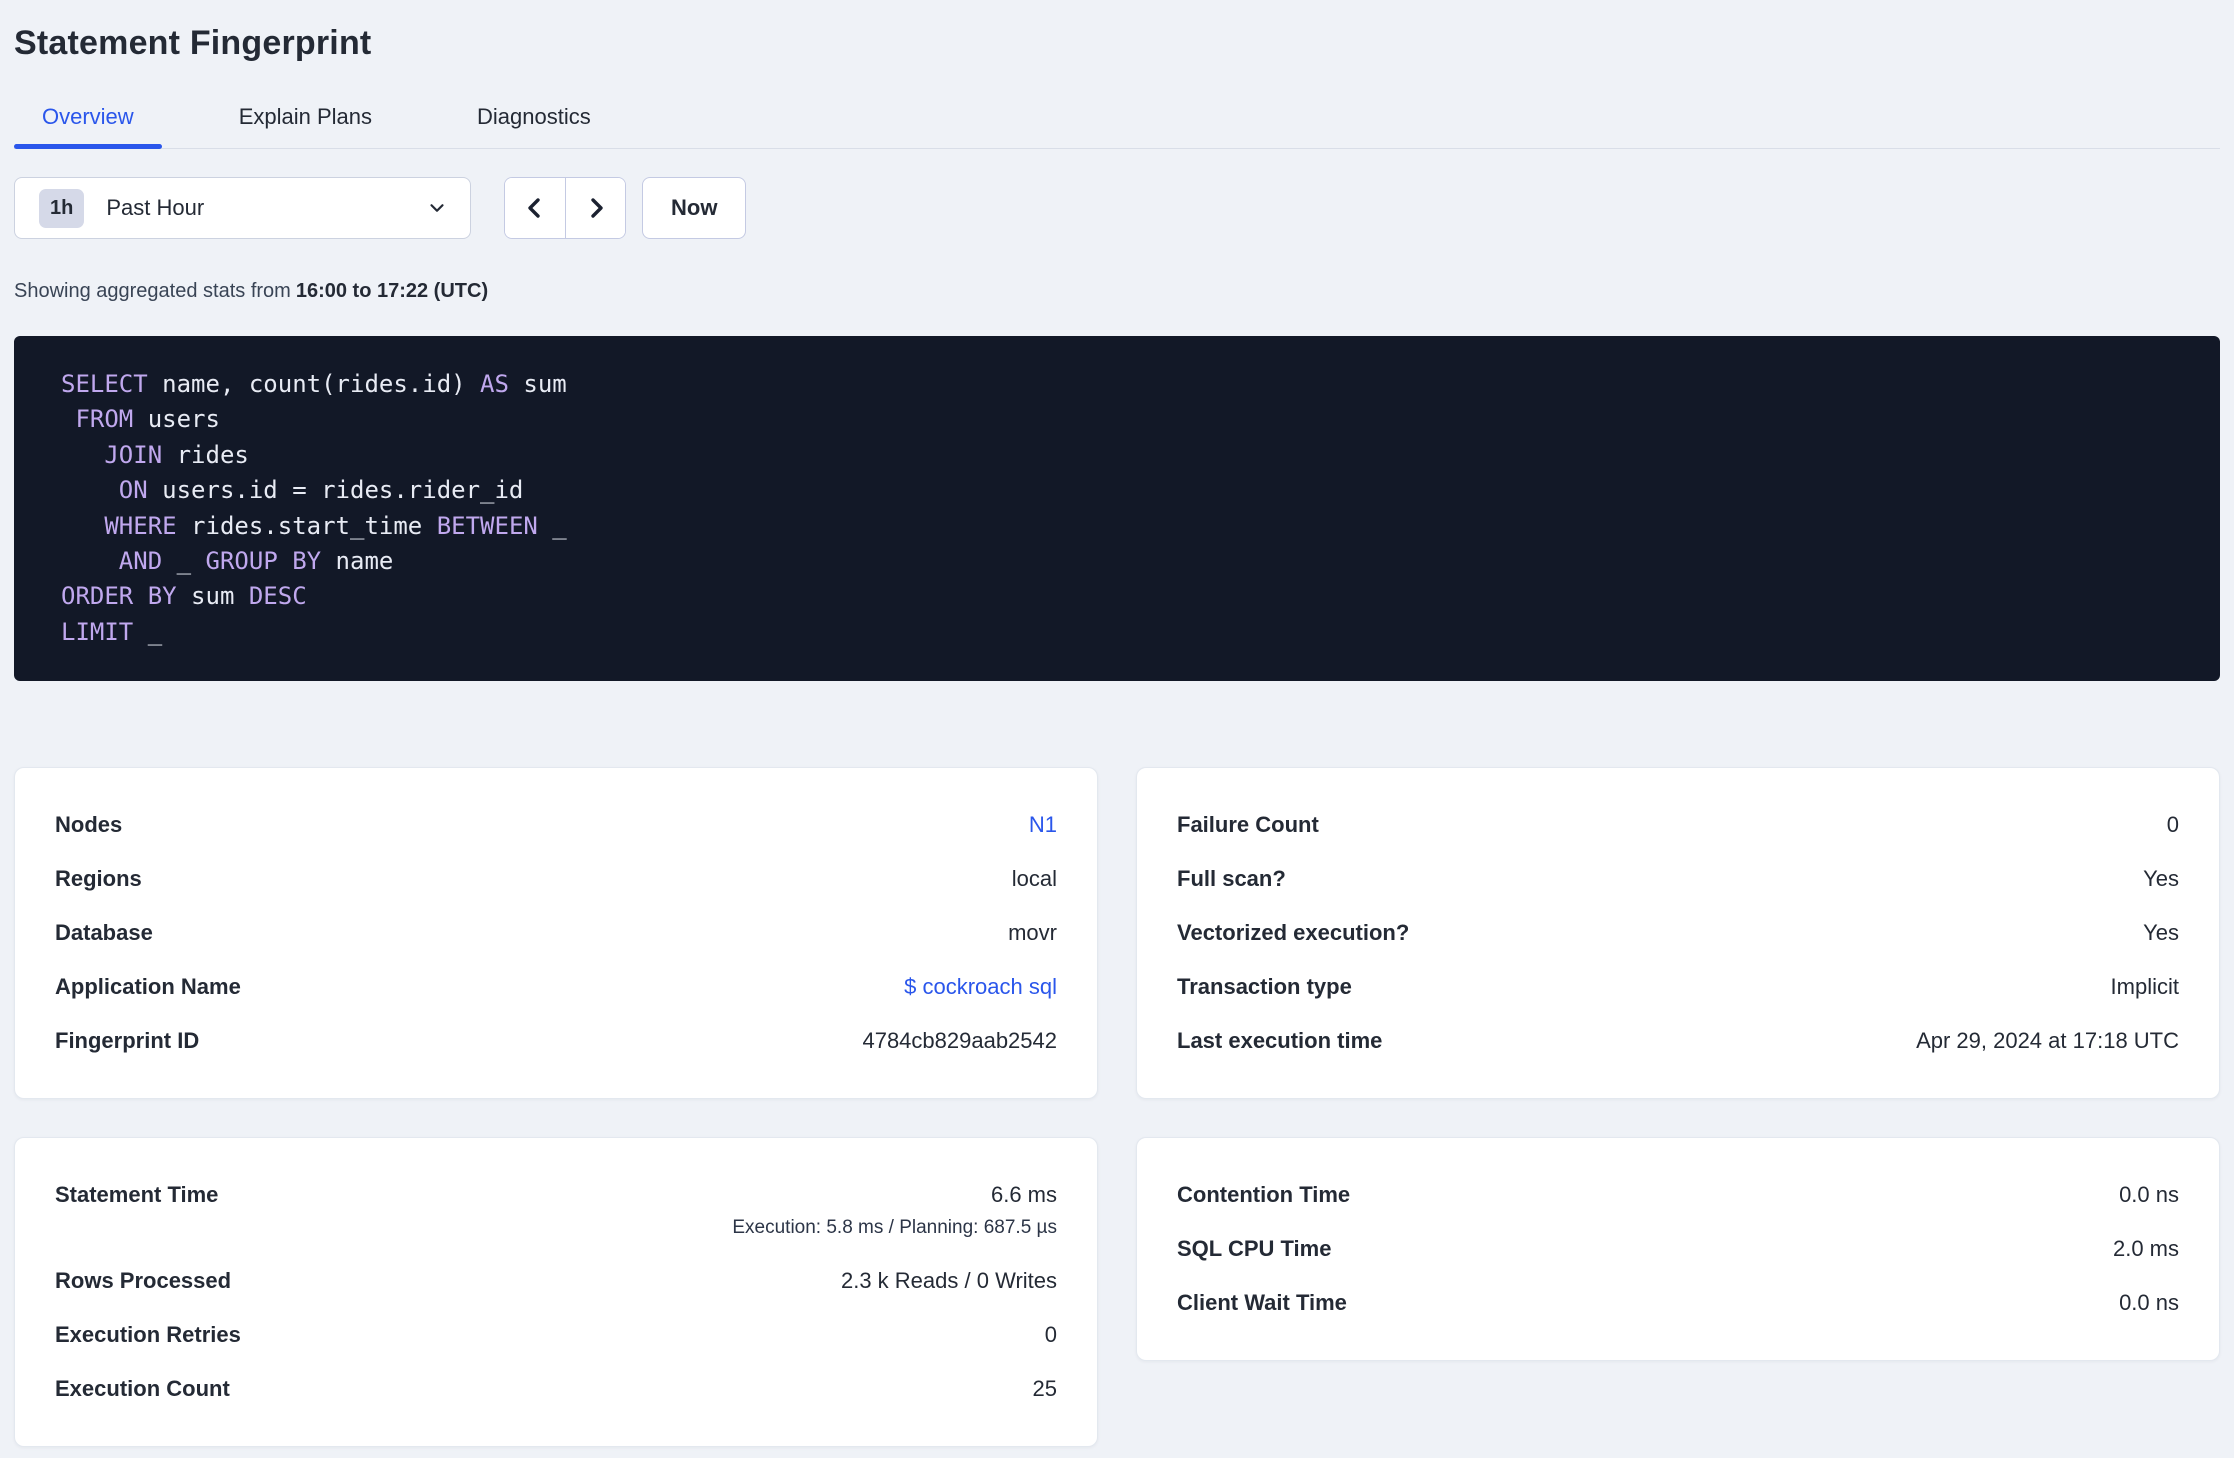  I want to click on stat-row-application-name: Application Name $ cockroach sql, so click(556, 987).